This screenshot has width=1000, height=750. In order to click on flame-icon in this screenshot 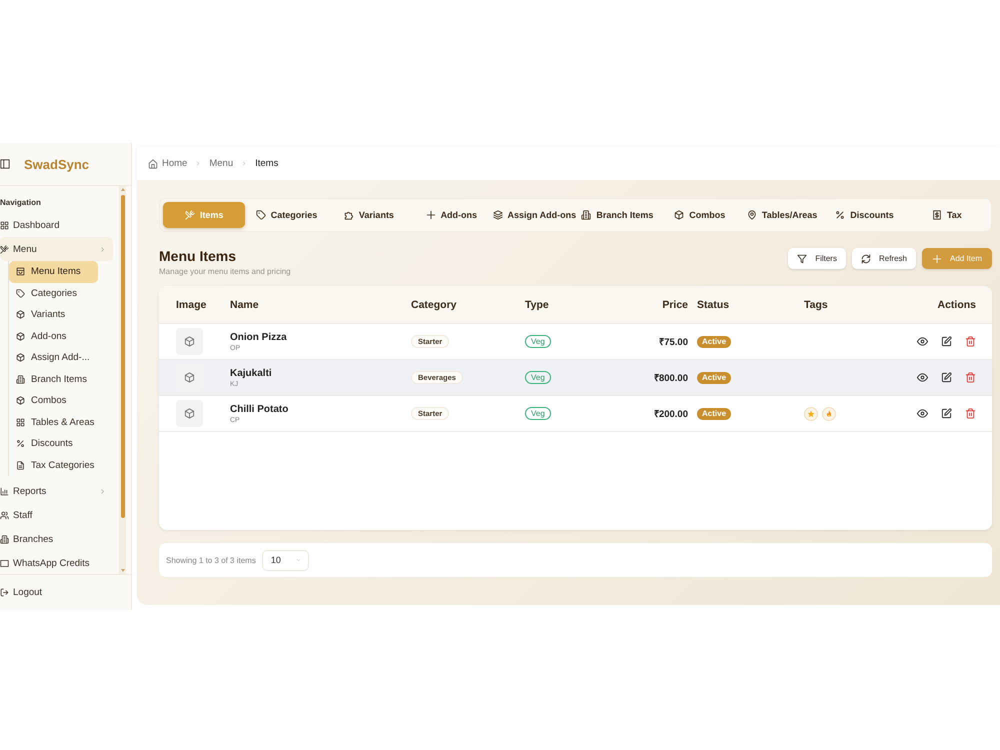, I will do `click(829, 413)`.